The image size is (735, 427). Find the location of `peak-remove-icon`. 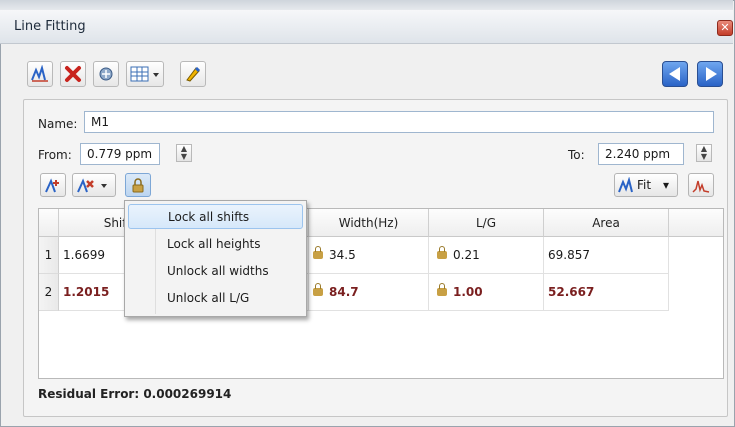

peak-remove-icon is located at coordinates (92, 185).